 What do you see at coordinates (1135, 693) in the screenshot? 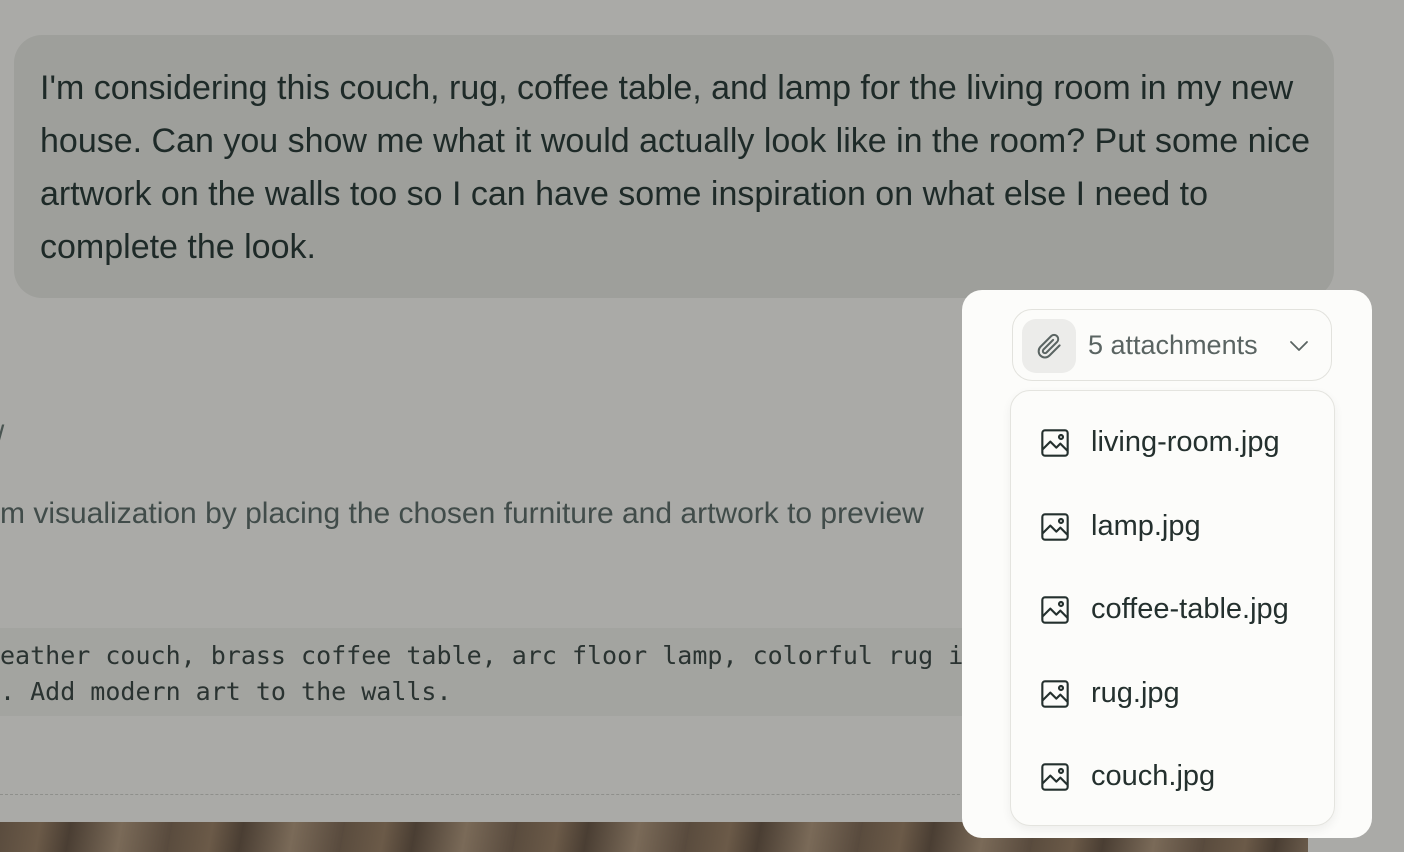
I see `attachment-filename: rug.jpg` at bounding box center [1135, 693].